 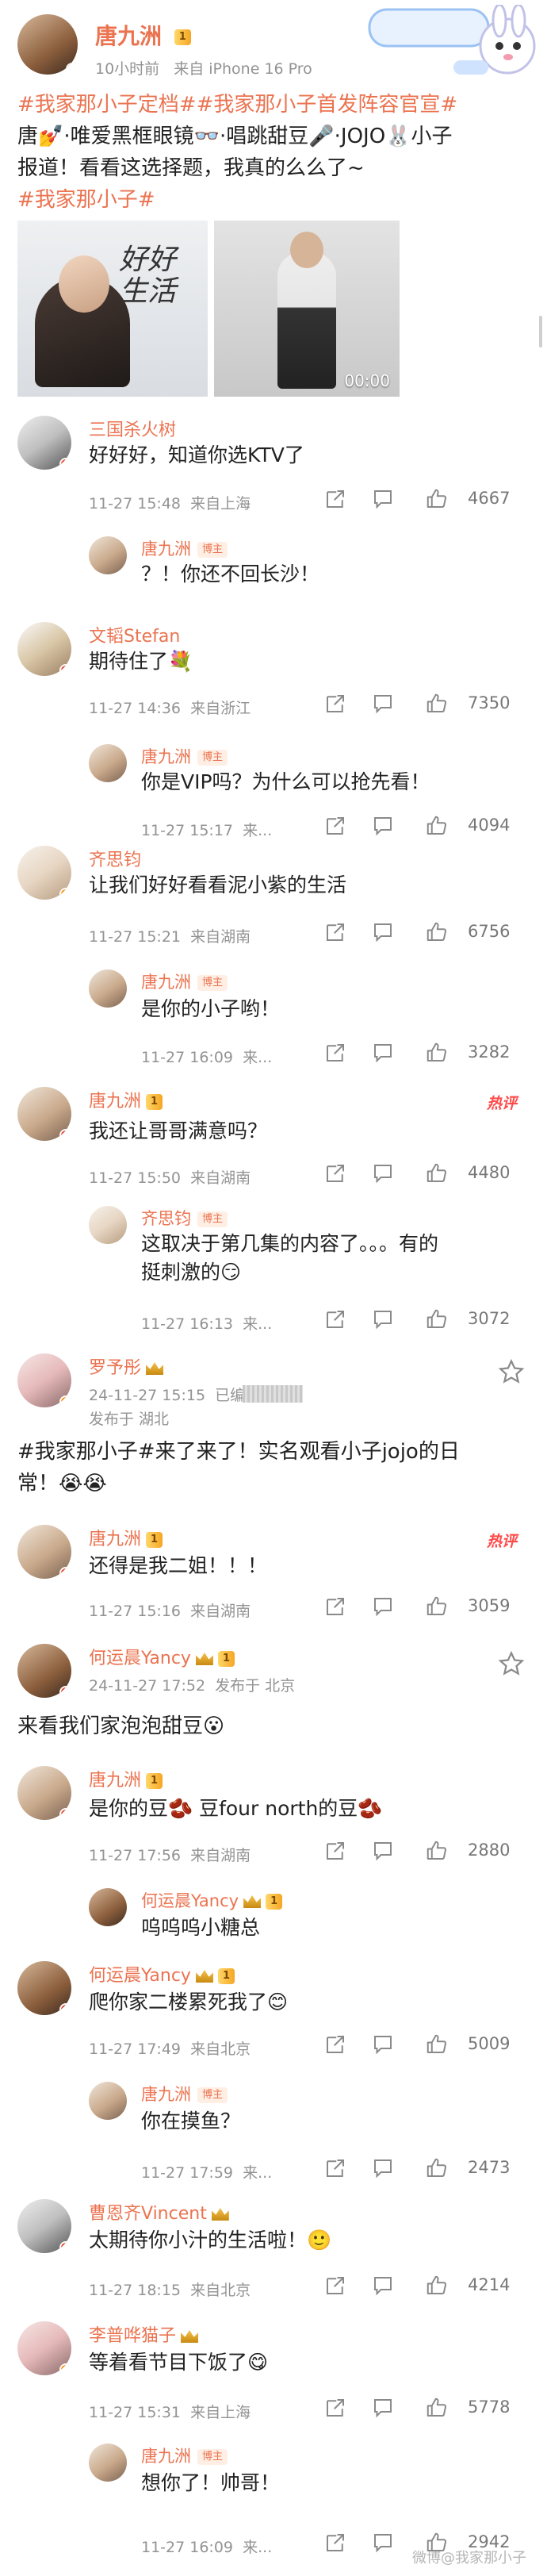 I want to click on scrollbar, so click(x=540, y=331).